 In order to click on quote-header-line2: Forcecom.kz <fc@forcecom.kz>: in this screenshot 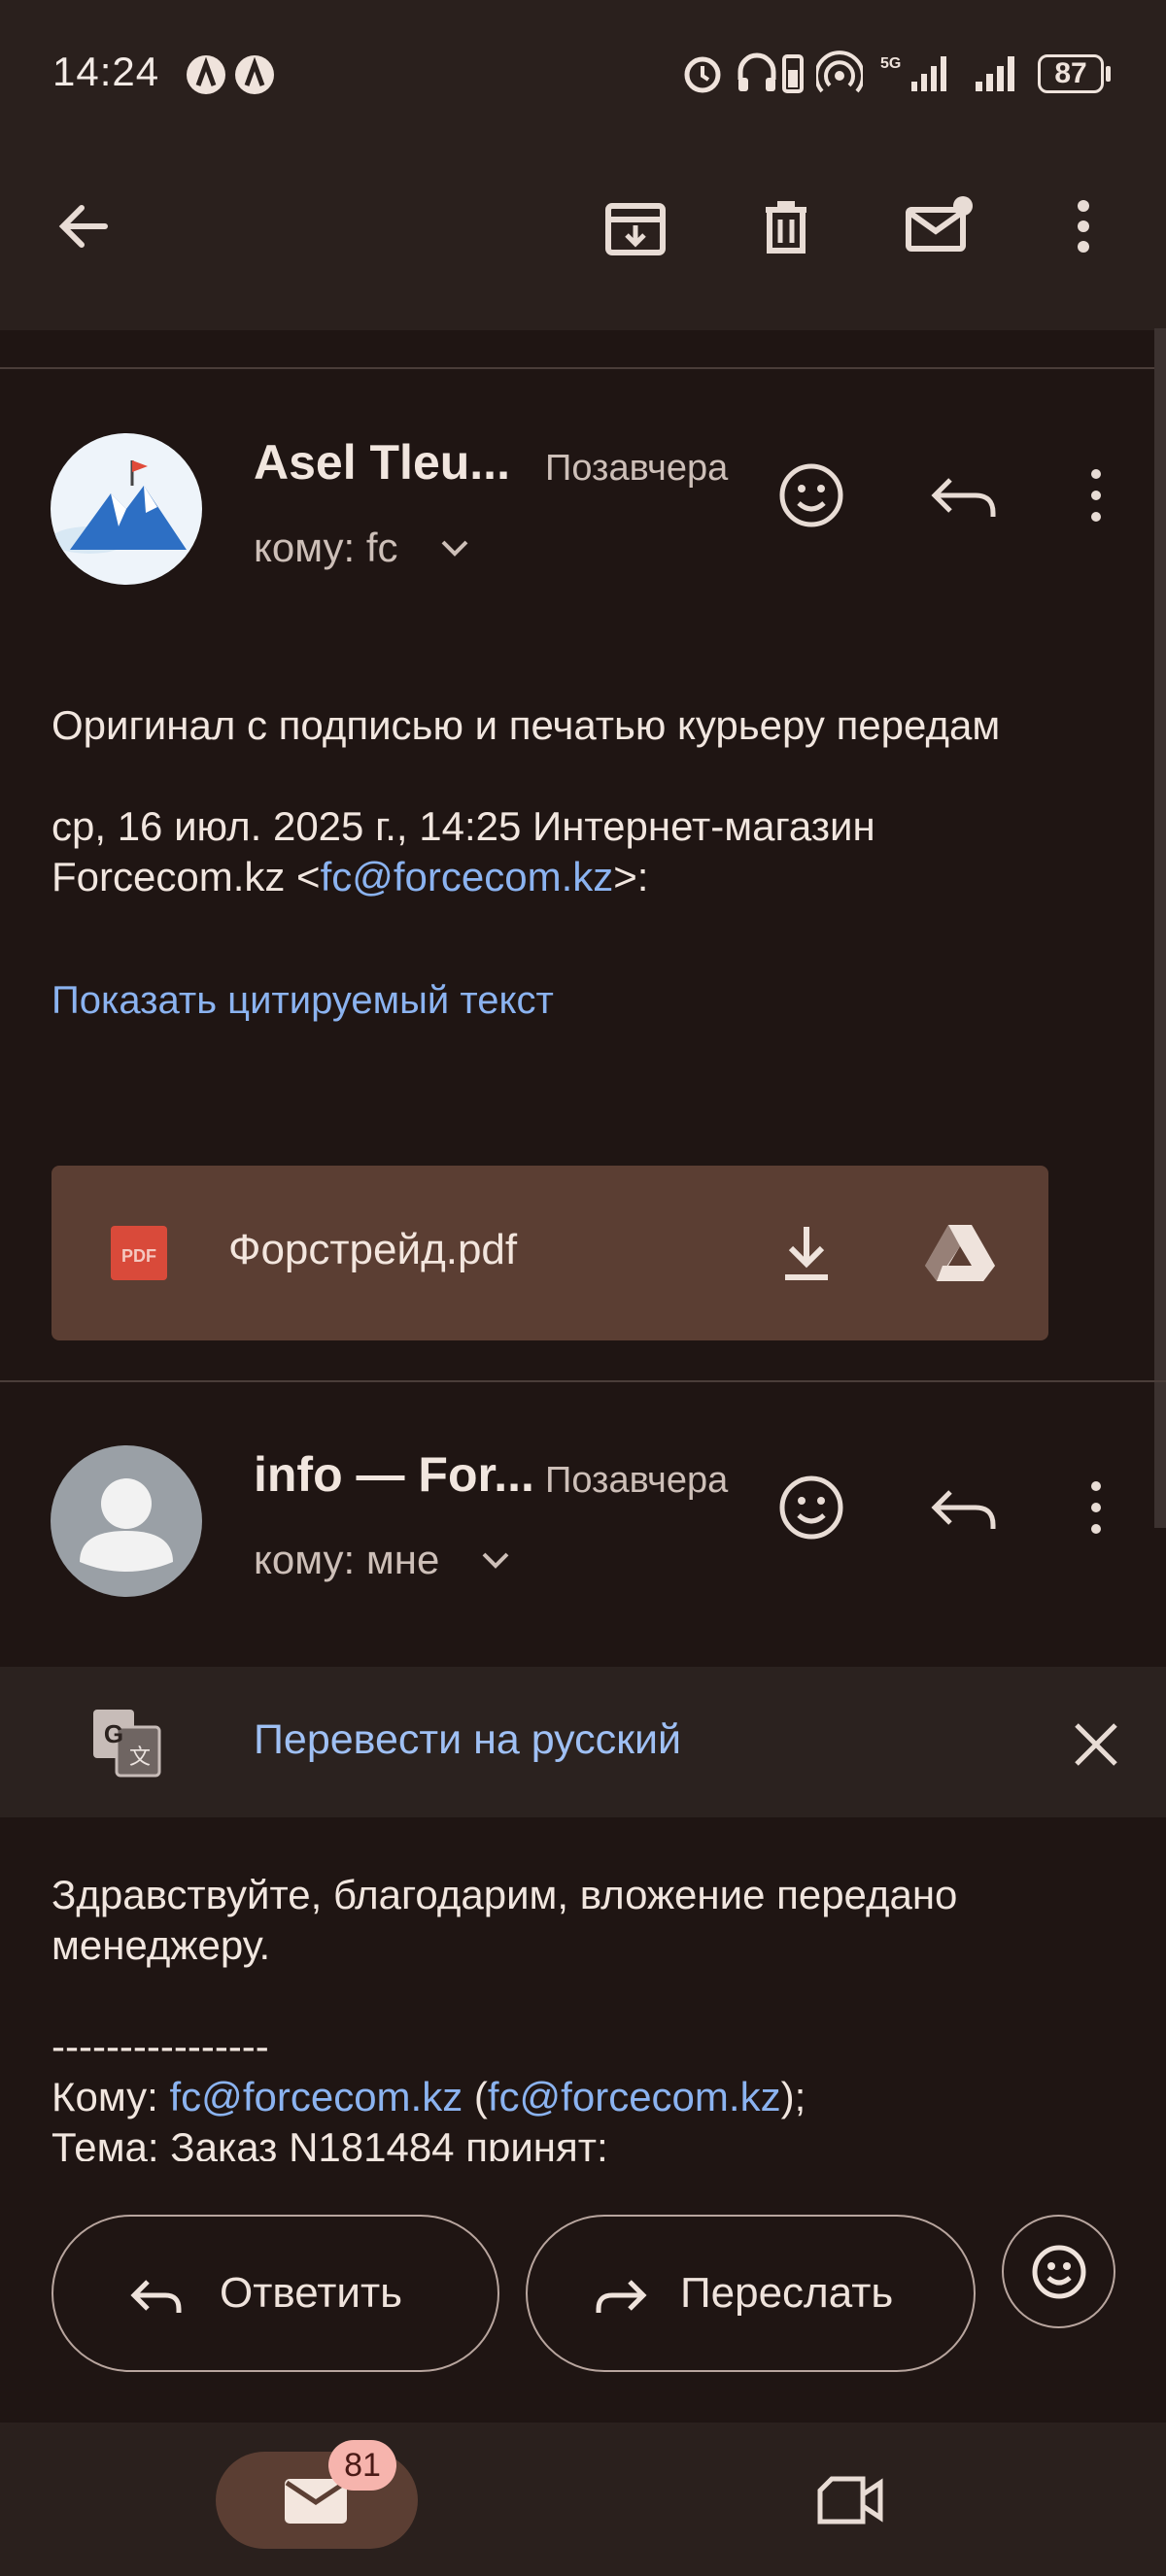, I will do `click(349, 877)`.